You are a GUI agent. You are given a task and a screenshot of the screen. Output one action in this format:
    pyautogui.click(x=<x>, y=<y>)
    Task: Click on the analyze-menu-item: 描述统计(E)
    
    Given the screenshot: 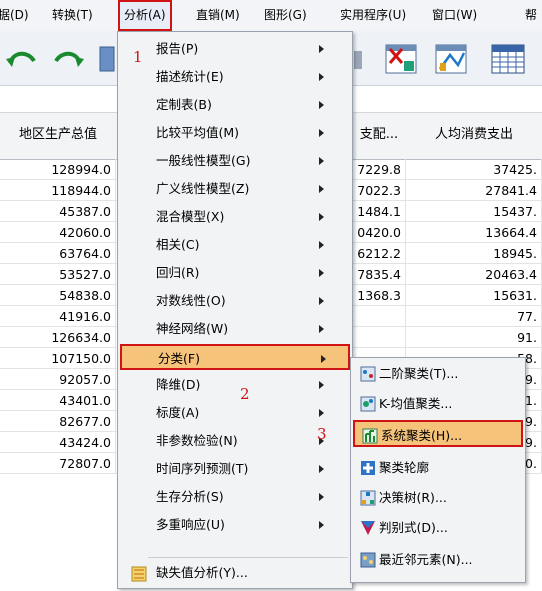 What is the action you would take?
    pyautogui.click(x=235, y=77)
    